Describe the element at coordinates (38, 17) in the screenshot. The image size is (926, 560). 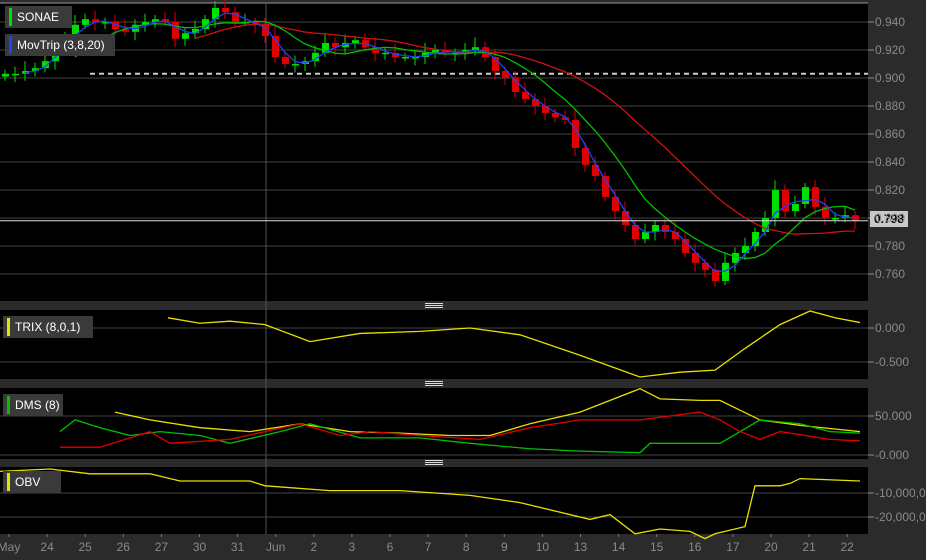
I see `symbol-label: SONAE` at that location.